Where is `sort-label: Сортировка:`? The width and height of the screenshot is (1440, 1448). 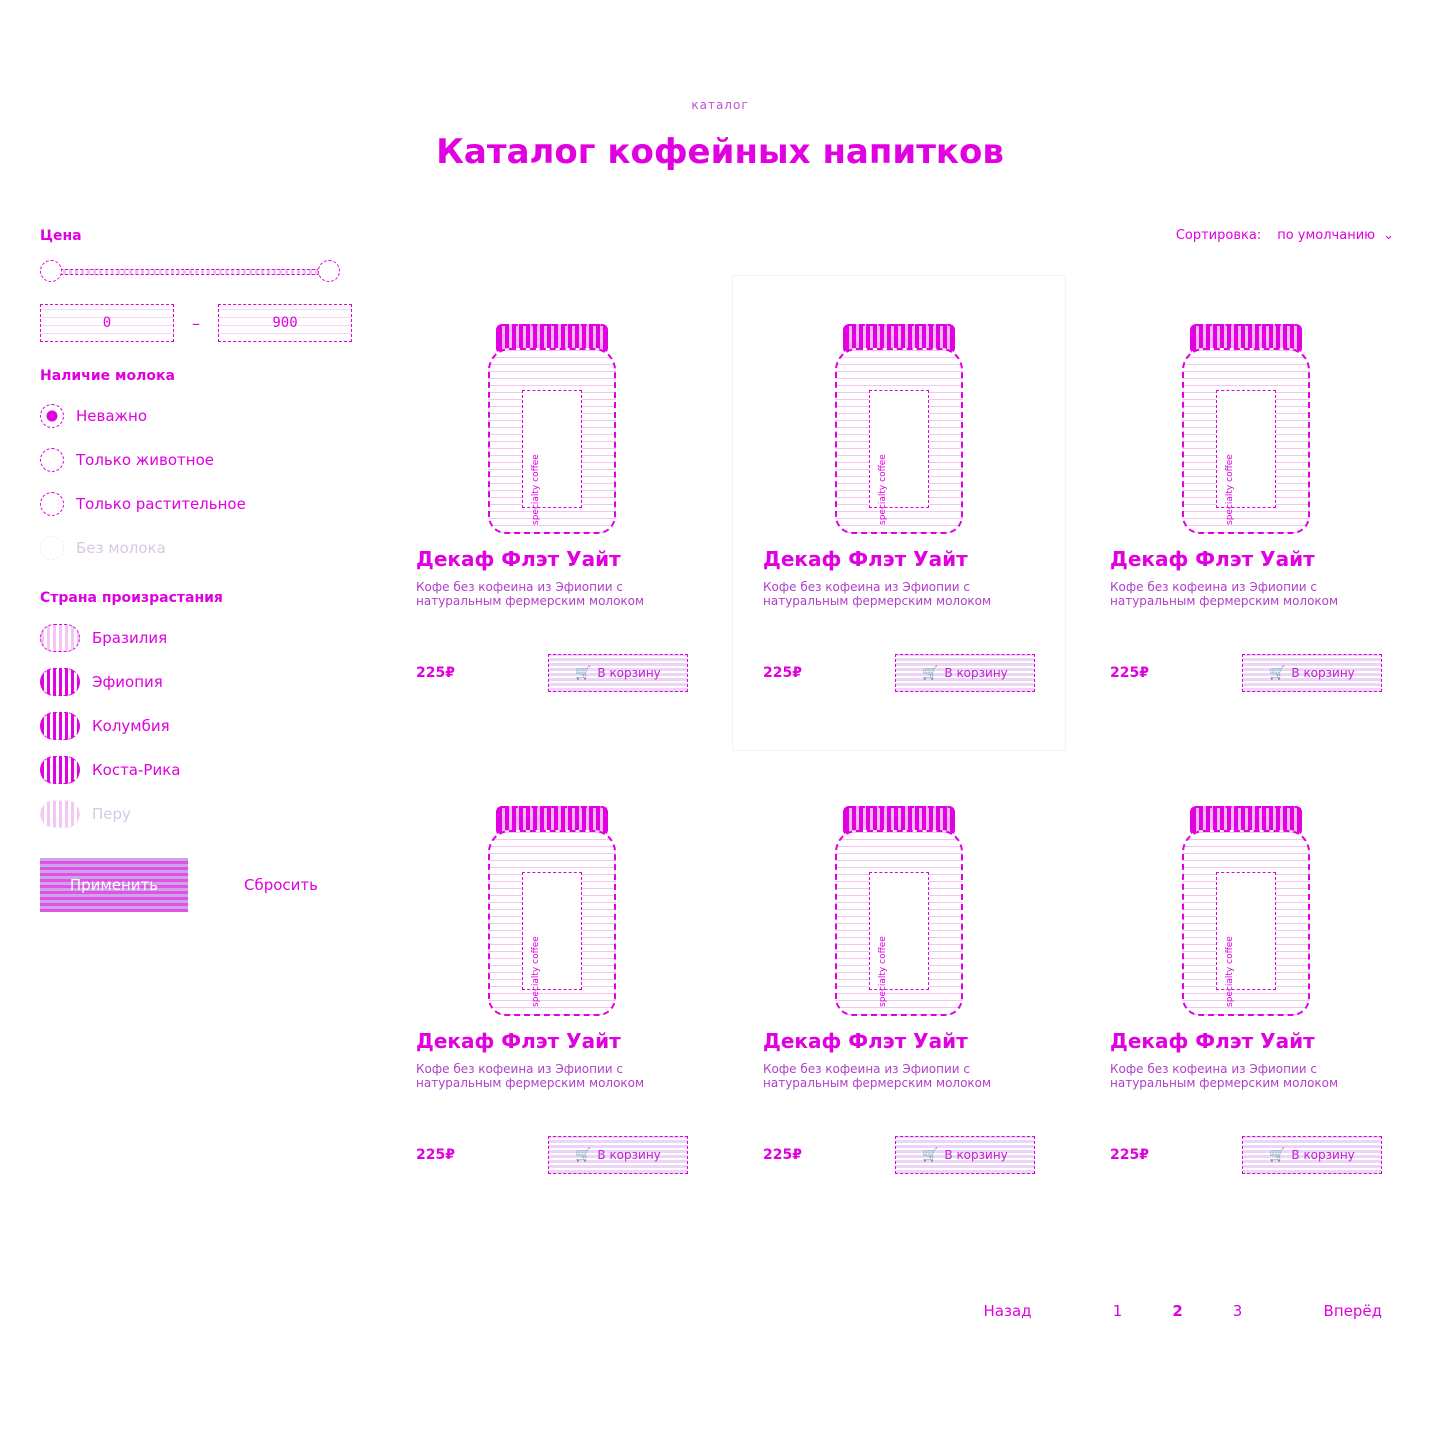
sort-label: Сортировка: is located at coordinates (1218, 235).